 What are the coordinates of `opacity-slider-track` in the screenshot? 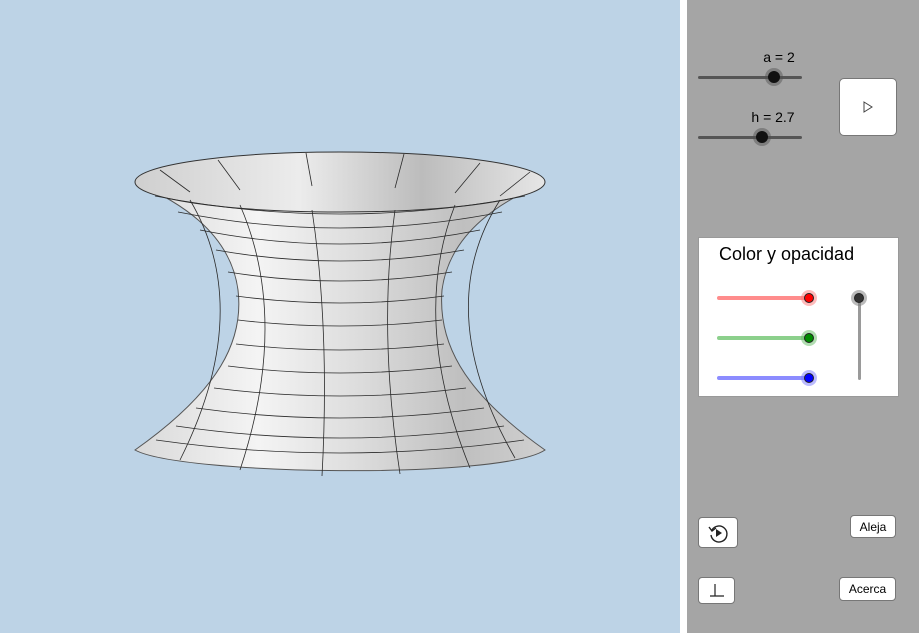 It's located at (859, 339).